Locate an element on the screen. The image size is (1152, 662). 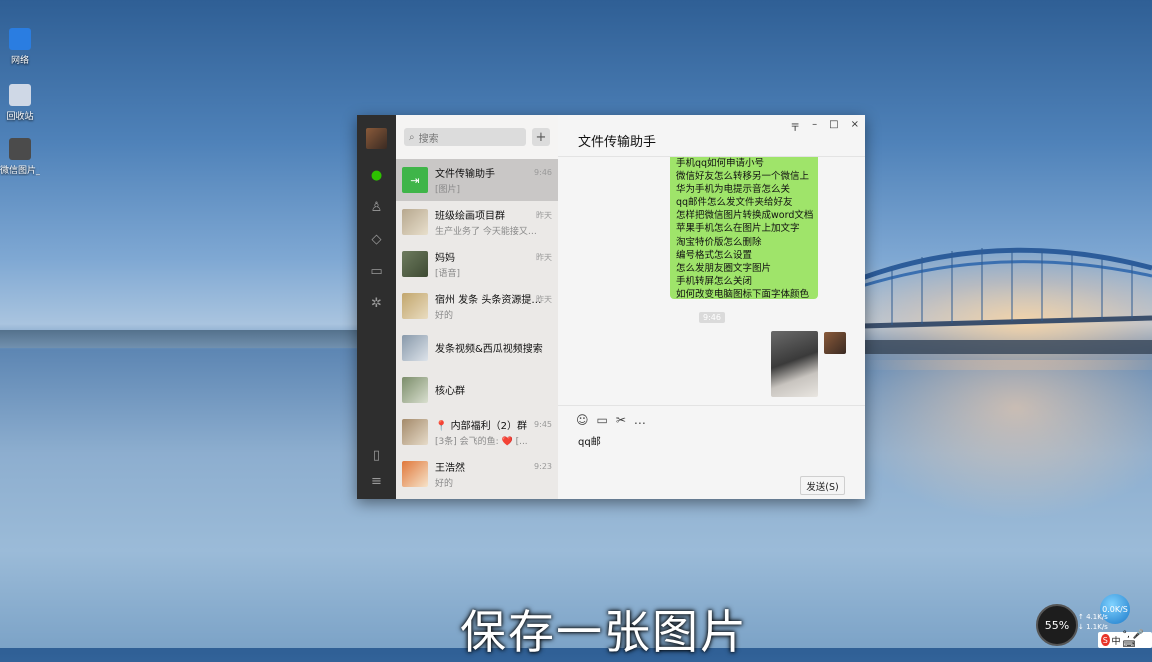
recycle-bin-icon is located at coordinates (20, 95).